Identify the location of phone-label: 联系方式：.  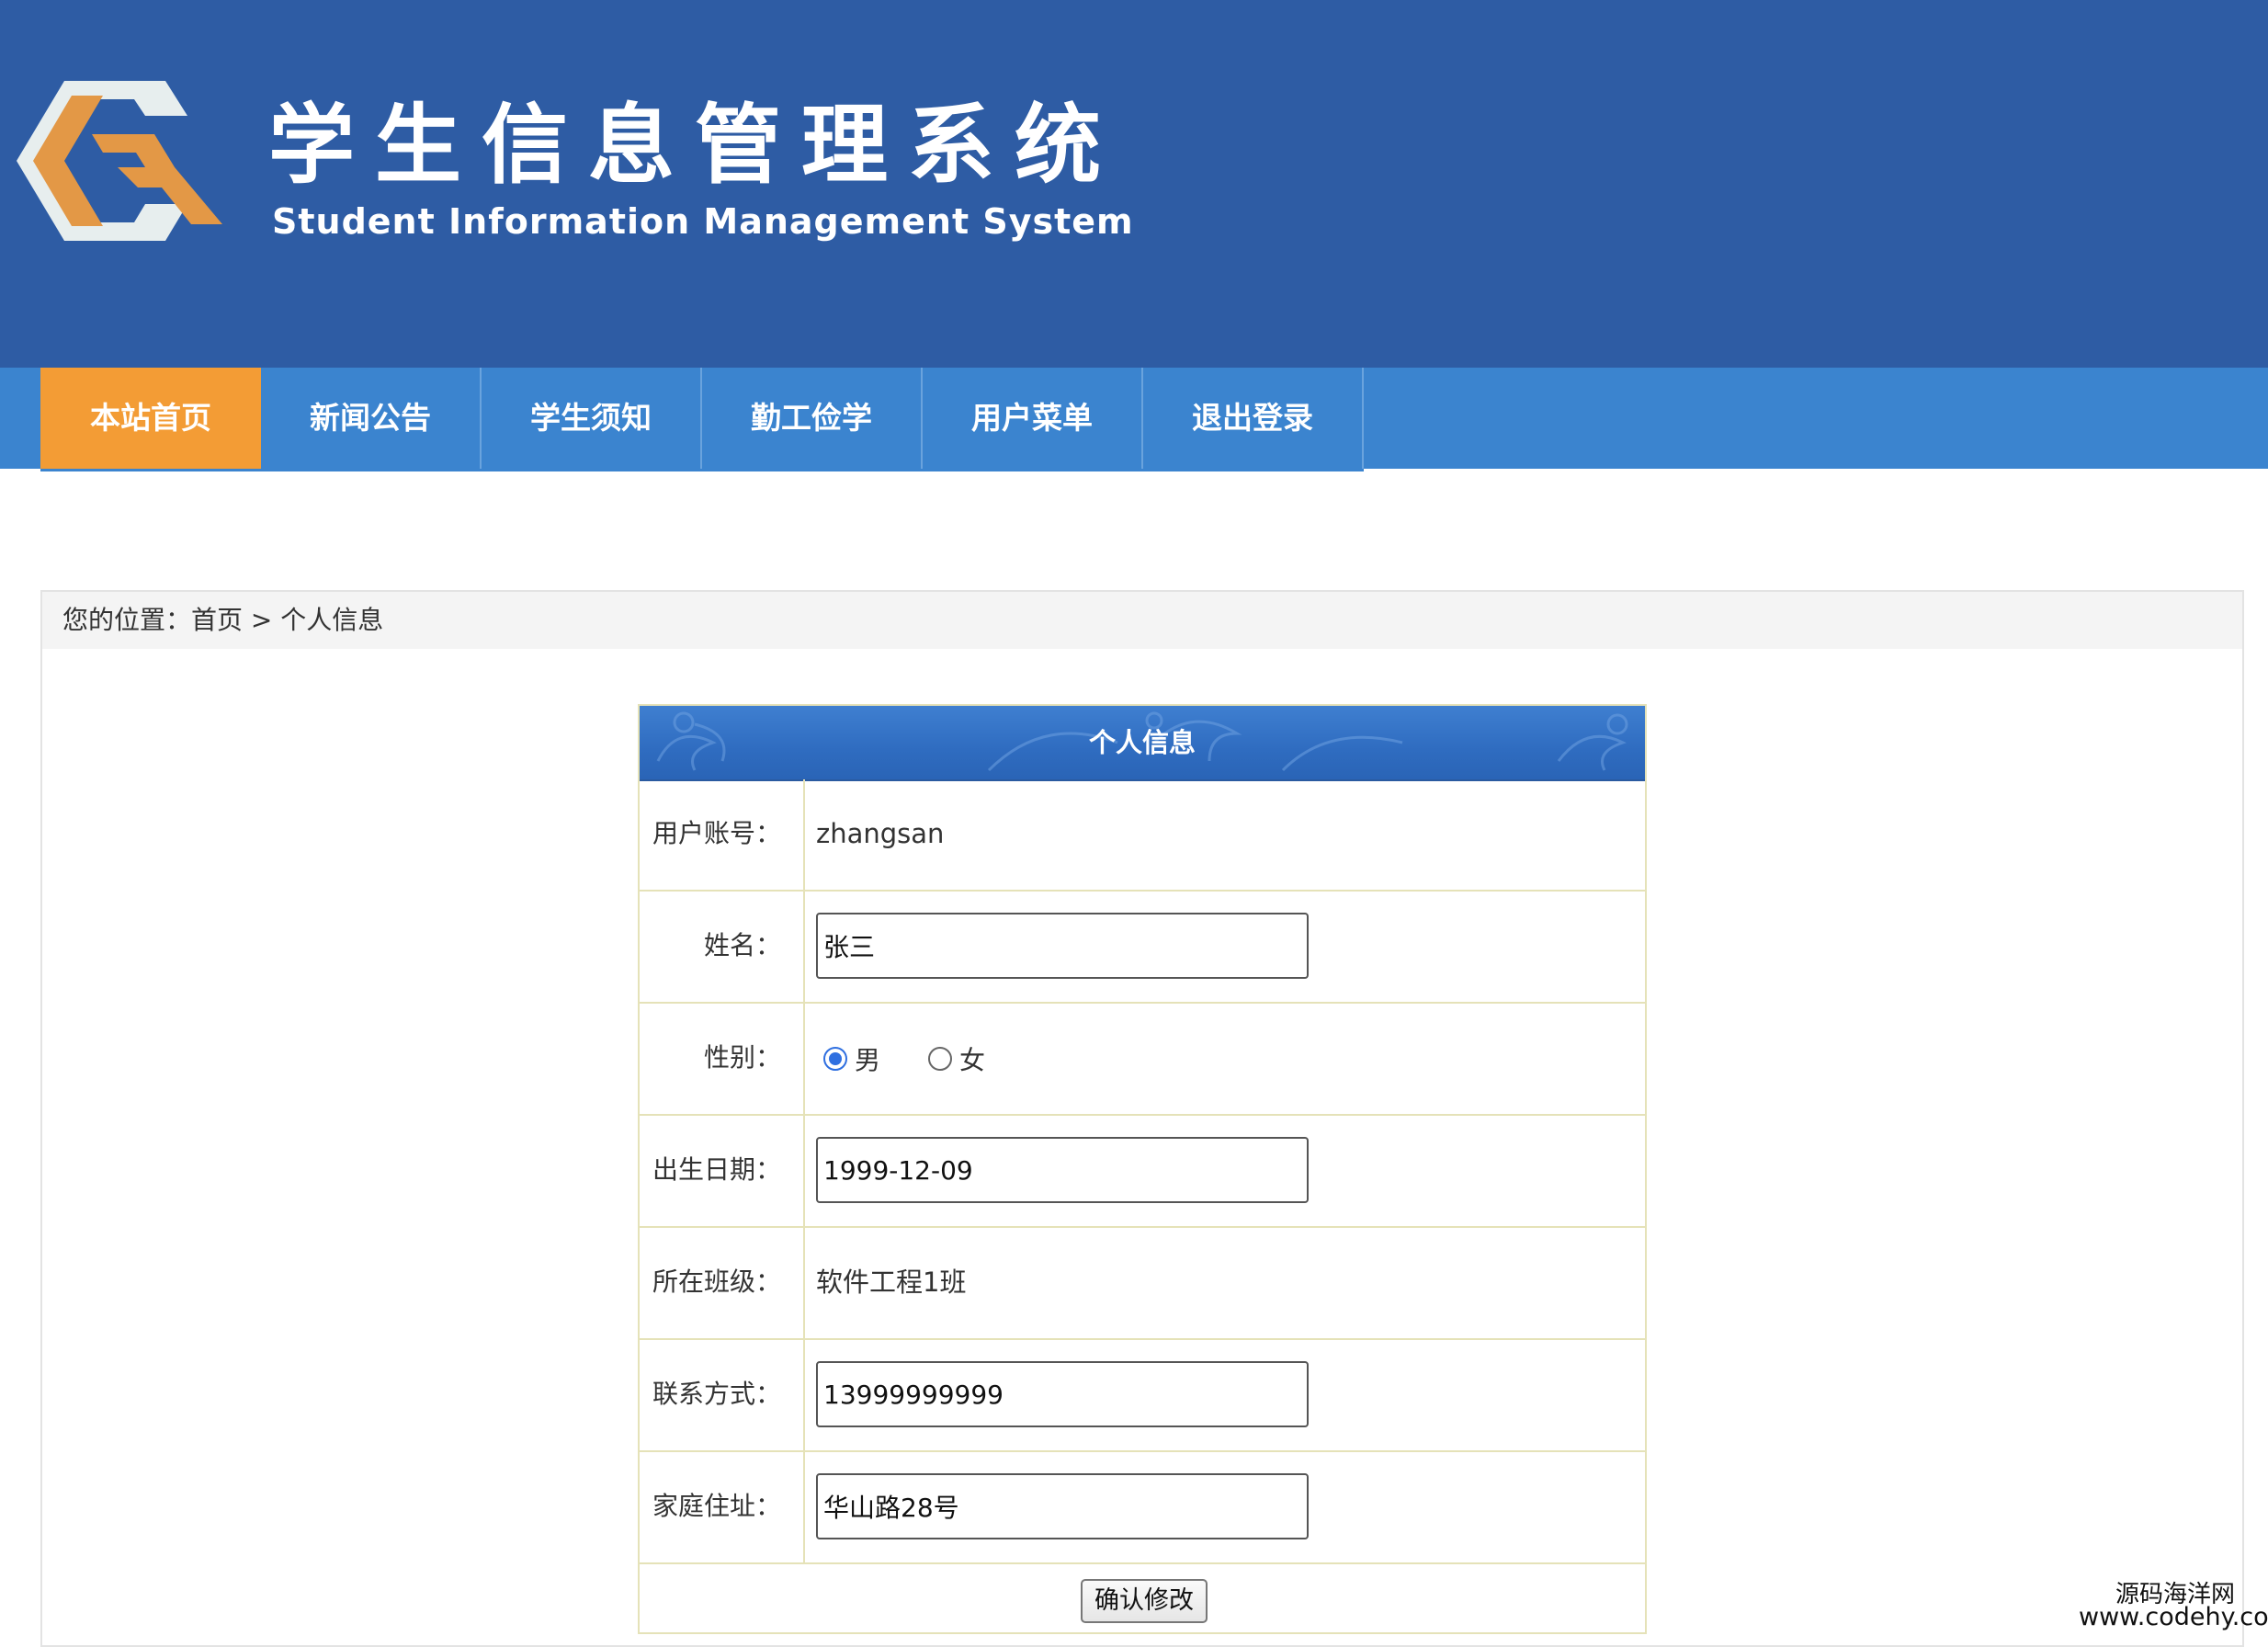
(723, 1395).